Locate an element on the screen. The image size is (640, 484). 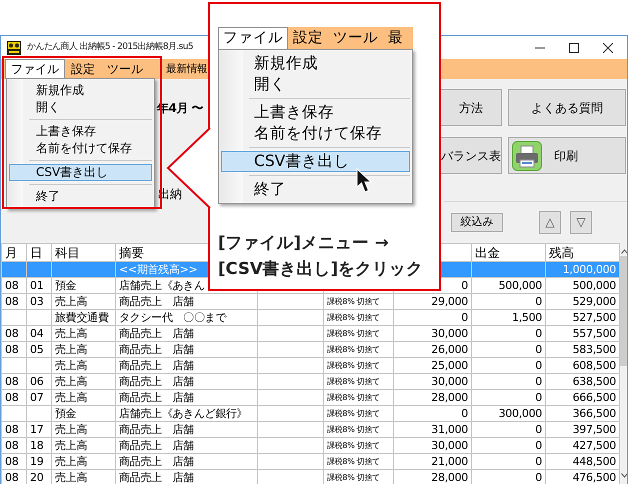
table-cell: 529,000 is located at coordinates (594, 301).